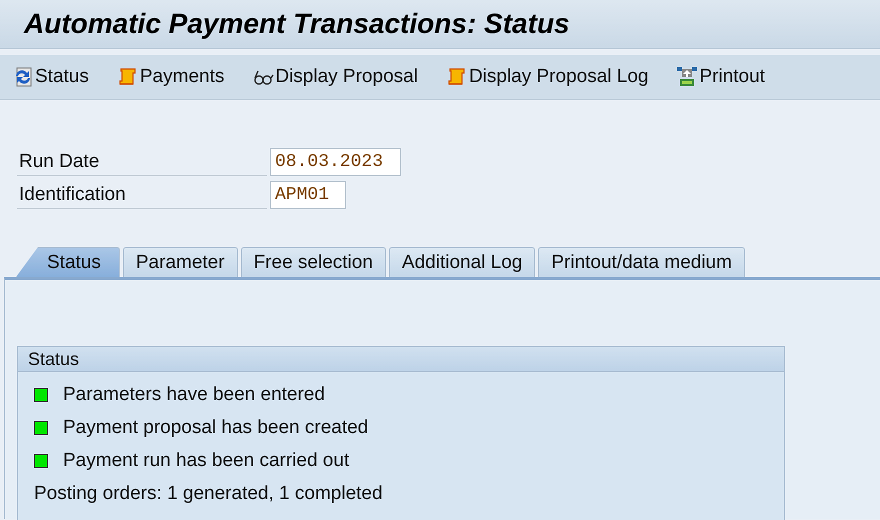  What do you see at coordinates (641, 262) in the screenshot?
I see `tab: Printout/data medium` at bounding box center [641, 262].